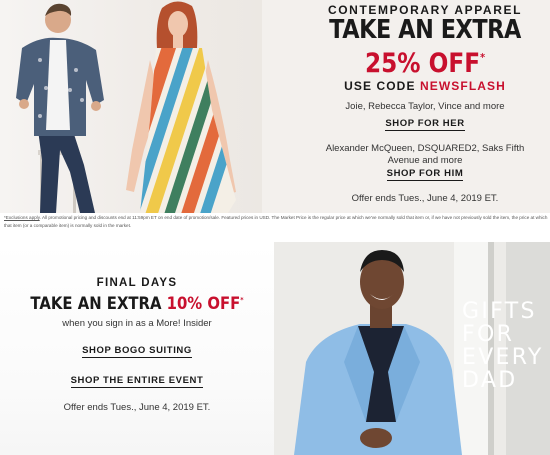 Image resolution: width=550 pixels, height=455 pixels. I want to click on headline-asterisk: *, so click(242, 300).